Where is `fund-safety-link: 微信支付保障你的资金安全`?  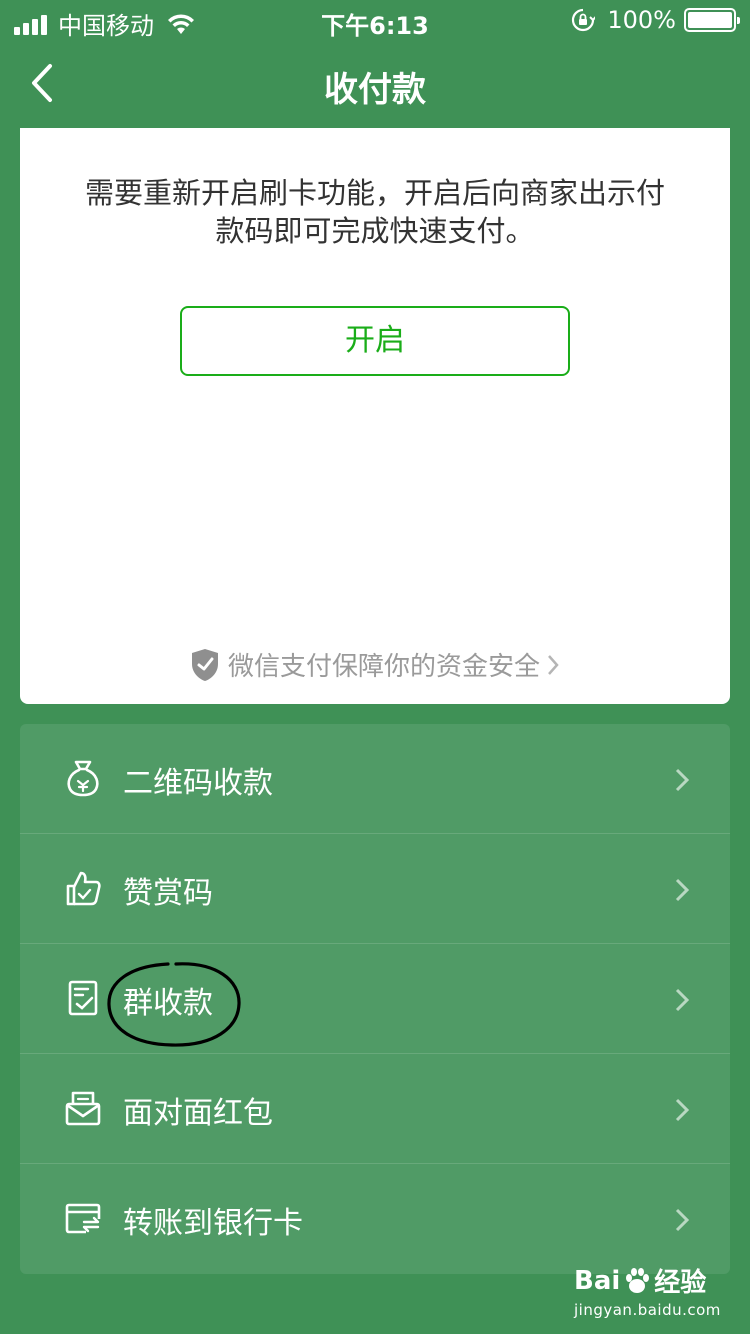
fund-safety-link: 微信支付保障你的资金安全 is located at coordinates (375, 664).